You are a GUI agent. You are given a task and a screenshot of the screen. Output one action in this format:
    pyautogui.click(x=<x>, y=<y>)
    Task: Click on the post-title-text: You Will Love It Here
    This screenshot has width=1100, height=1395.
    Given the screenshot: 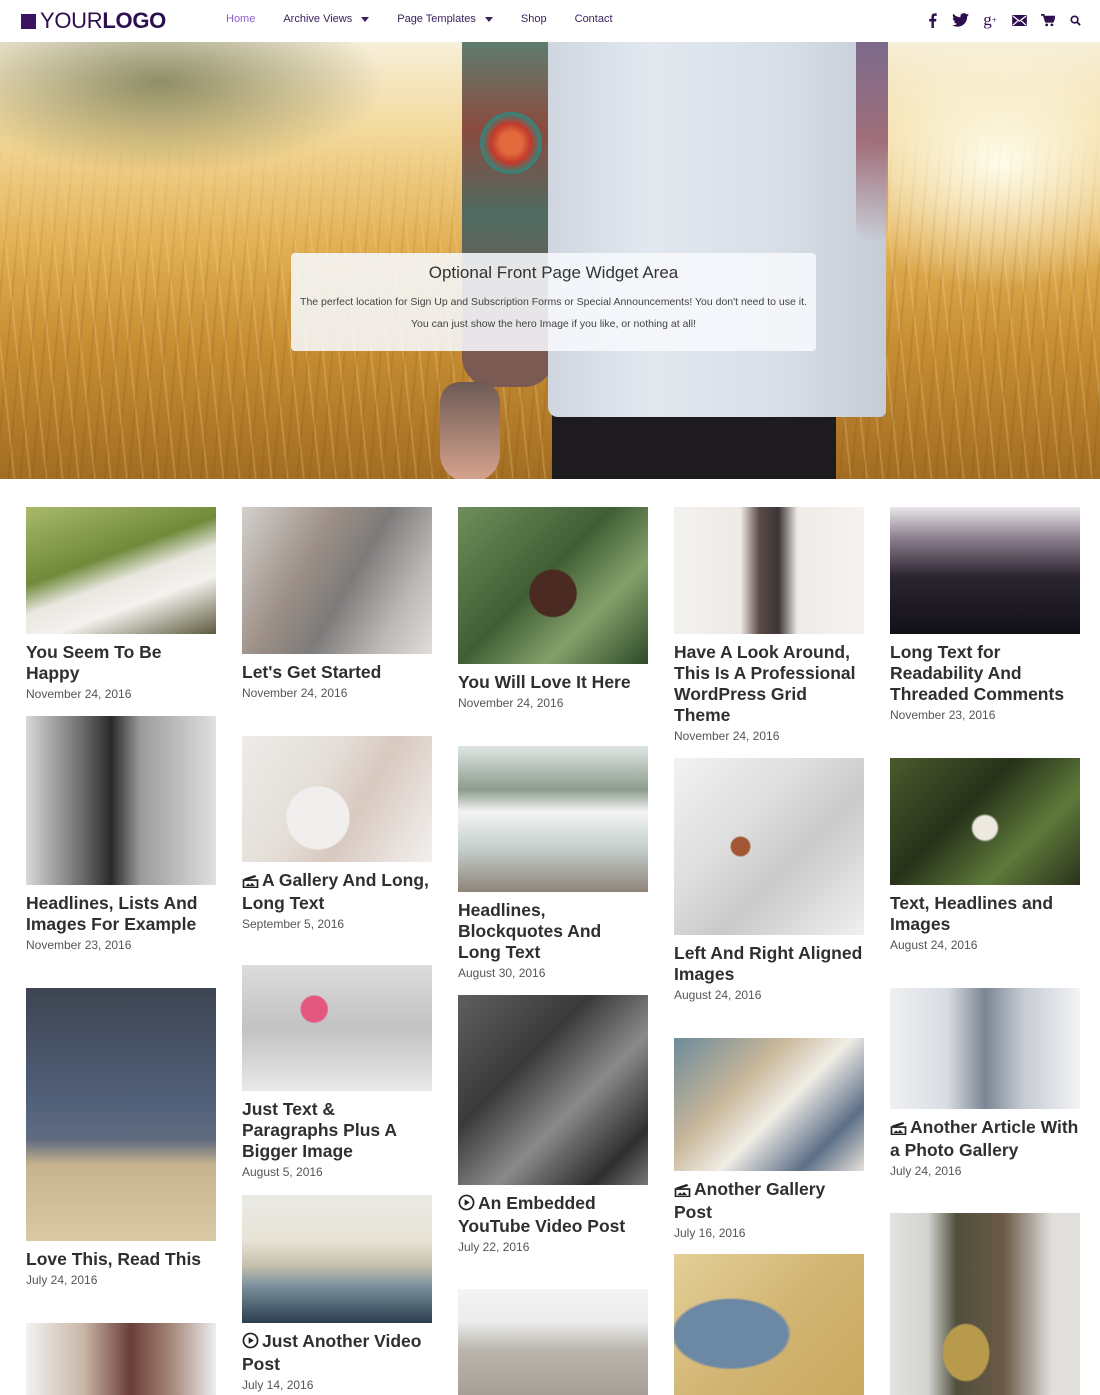 What is the action you would take?
    pyautogui.click(x=544, y=682)
    